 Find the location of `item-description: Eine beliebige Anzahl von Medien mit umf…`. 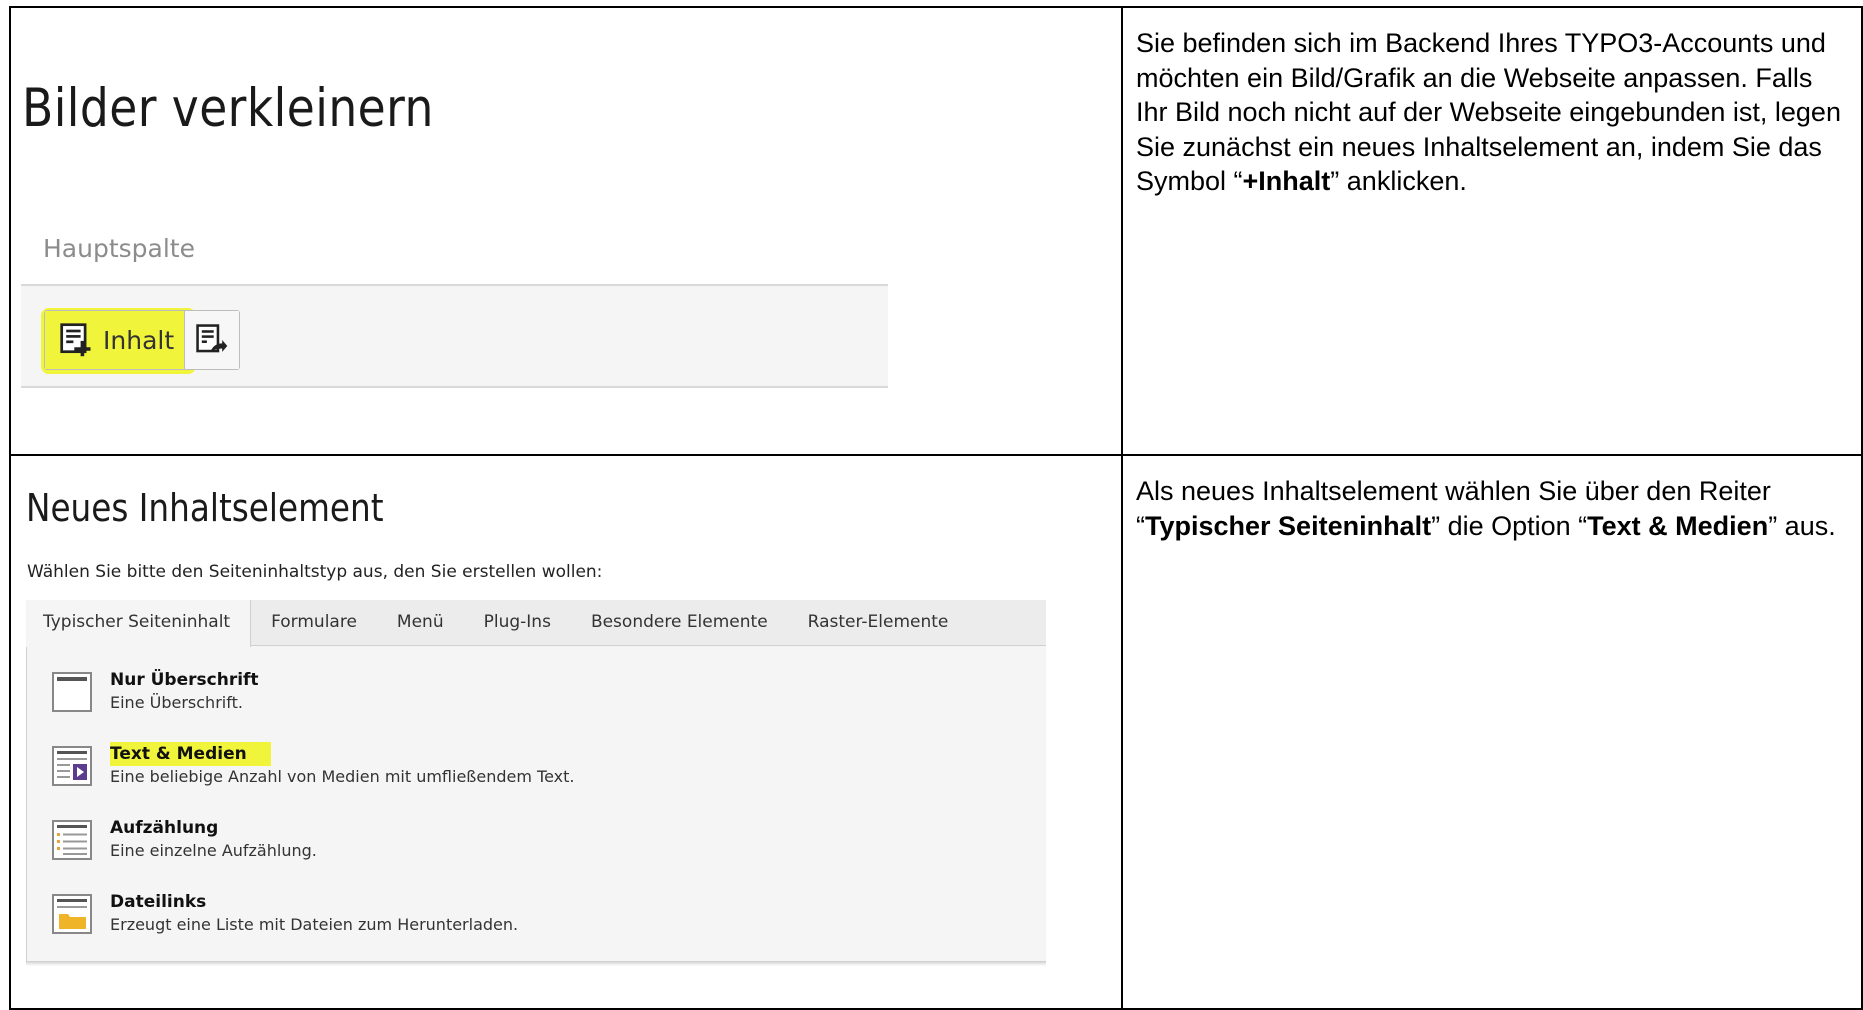

item-description: Eine beliebige Anzahl von Medien mit umf… is located at coordinates (342, 776).